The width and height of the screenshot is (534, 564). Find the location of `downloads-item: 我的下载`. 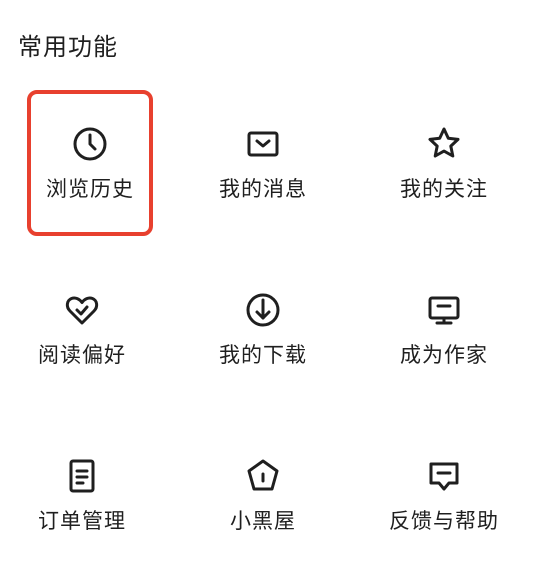

downloads-item: 我的下载 is located at coordinates (263, 322).